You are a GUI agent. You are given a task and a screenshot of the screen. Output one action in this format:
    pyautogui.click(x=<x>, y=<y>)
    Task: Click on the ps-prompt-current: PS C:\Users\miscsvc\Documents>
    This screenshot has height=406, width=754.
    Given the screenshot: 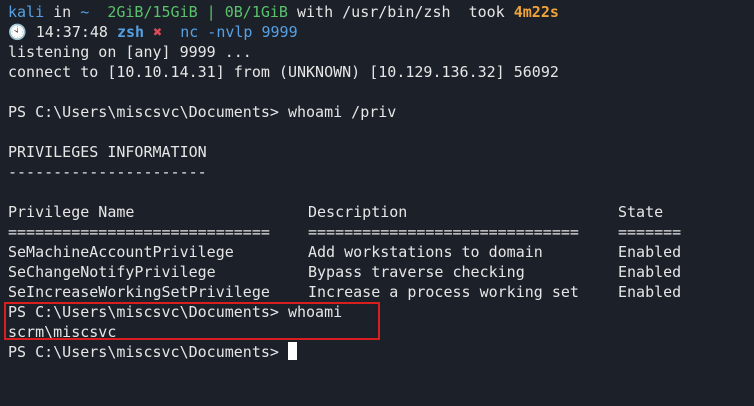 What is the action you would take?
    pyautogui.click(x=152, y=352)
    